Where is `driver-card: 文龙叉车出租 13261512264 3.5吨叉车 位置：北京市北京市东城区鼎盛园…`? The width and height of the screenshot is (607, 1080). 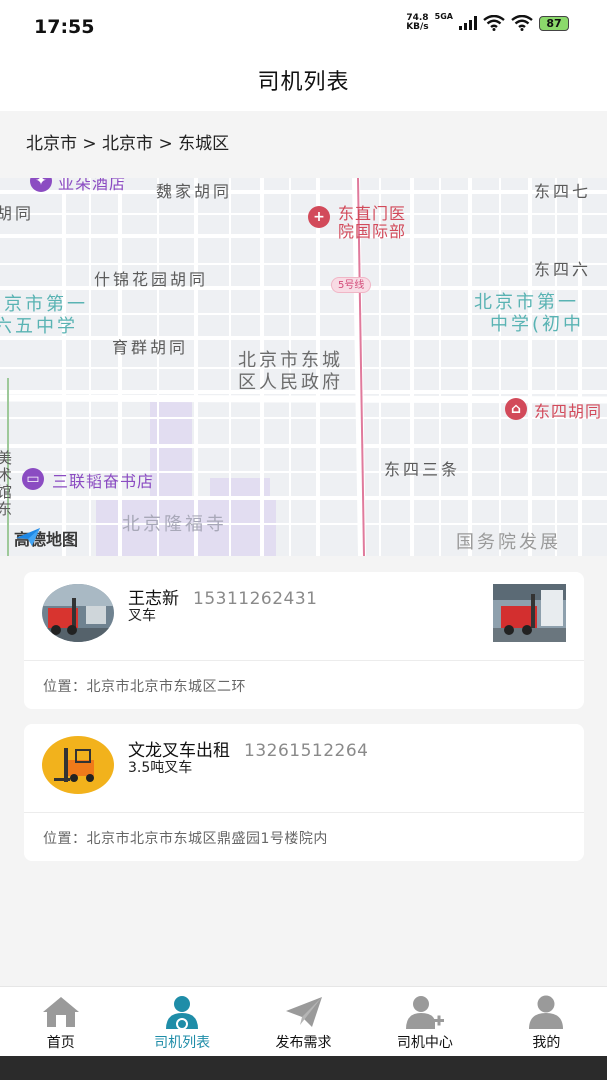 driver-card: 文龙叉车出租 13261512264 3.5吨叉车 位置：北京市北京市东城区鼎盛园… is located at coordinates (304, 792).